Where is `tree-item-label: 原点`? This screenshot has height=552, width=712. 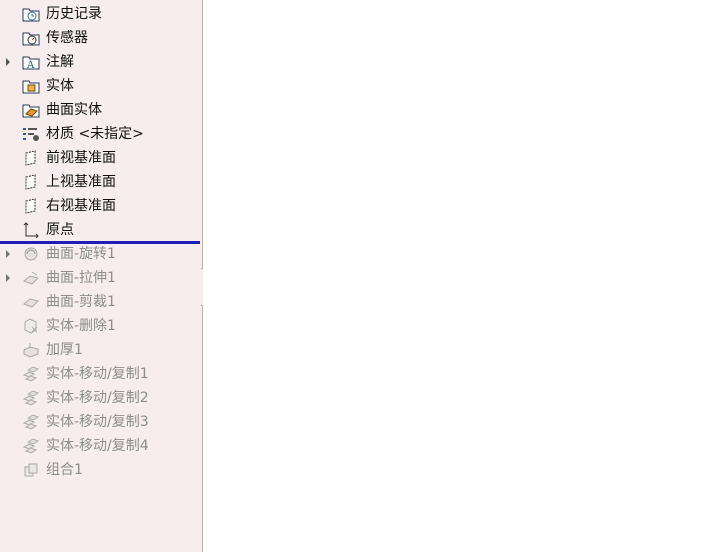
tree-item-label: 原点 is located at coordinates (60, 230).